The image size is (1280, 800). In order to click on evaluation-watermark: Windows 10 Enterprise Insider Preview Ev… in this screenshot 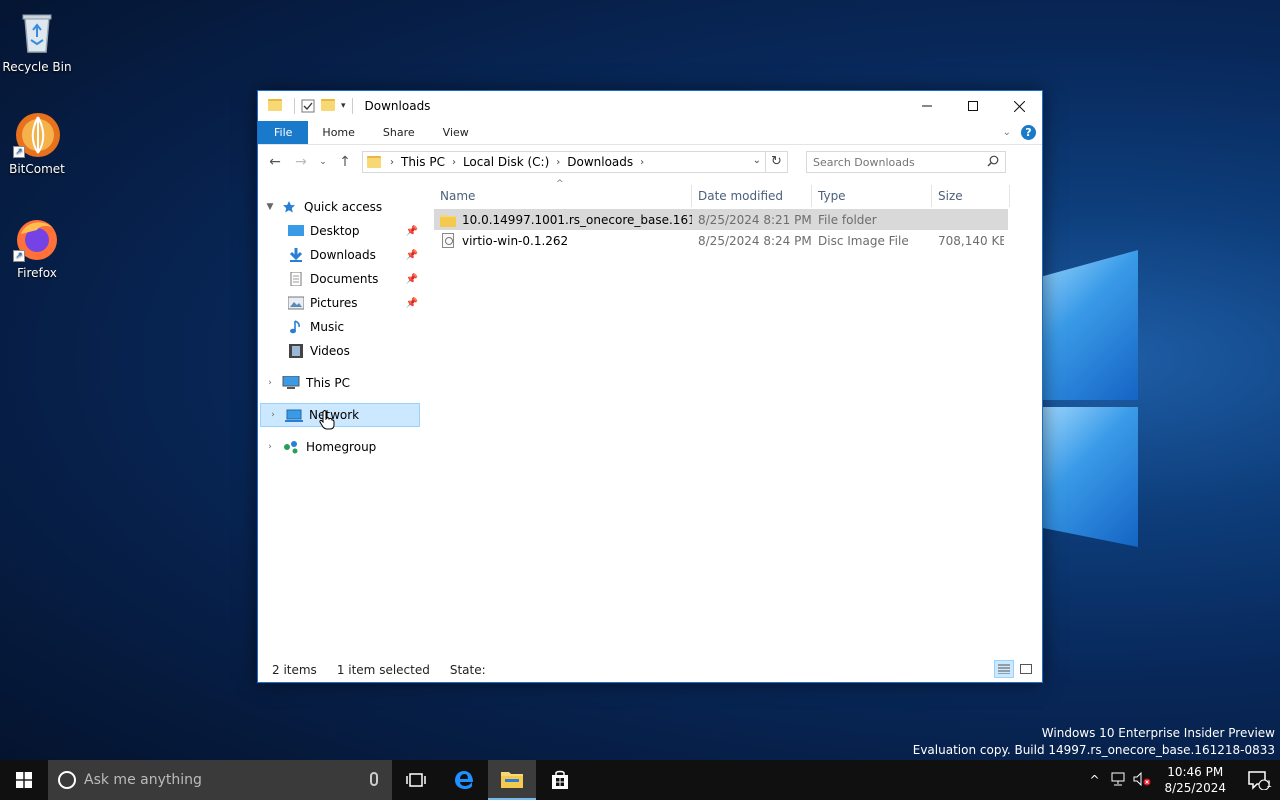, I will do `click(1094, 742)`.